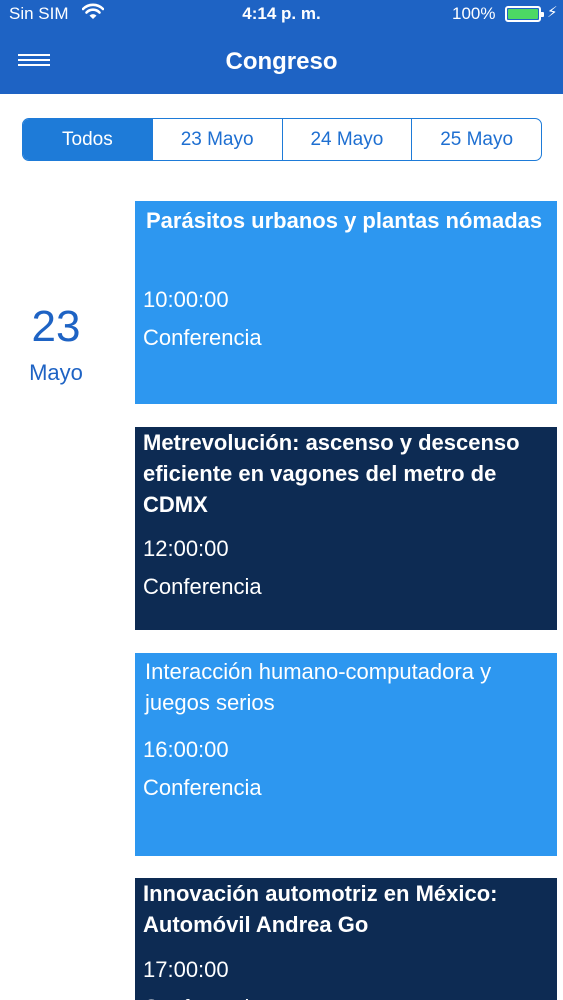 This screenshot has width=563, height=1000. Describe the element at coordinates (344, 220) in the screenshot. I see `event-title: Parásitos urbanos y plantas nómadas` at that location.